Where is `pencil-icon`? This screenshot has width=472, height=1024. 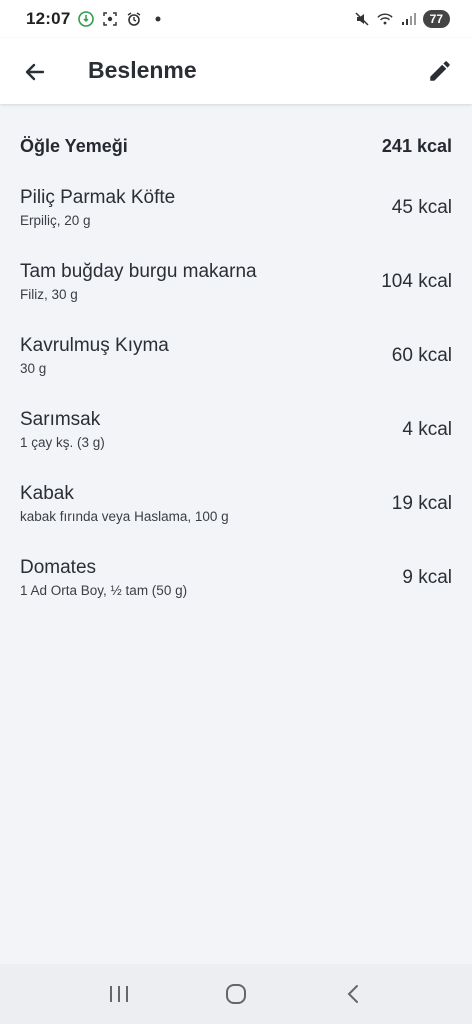
pencil-icon is located at coordinates (440, 71).